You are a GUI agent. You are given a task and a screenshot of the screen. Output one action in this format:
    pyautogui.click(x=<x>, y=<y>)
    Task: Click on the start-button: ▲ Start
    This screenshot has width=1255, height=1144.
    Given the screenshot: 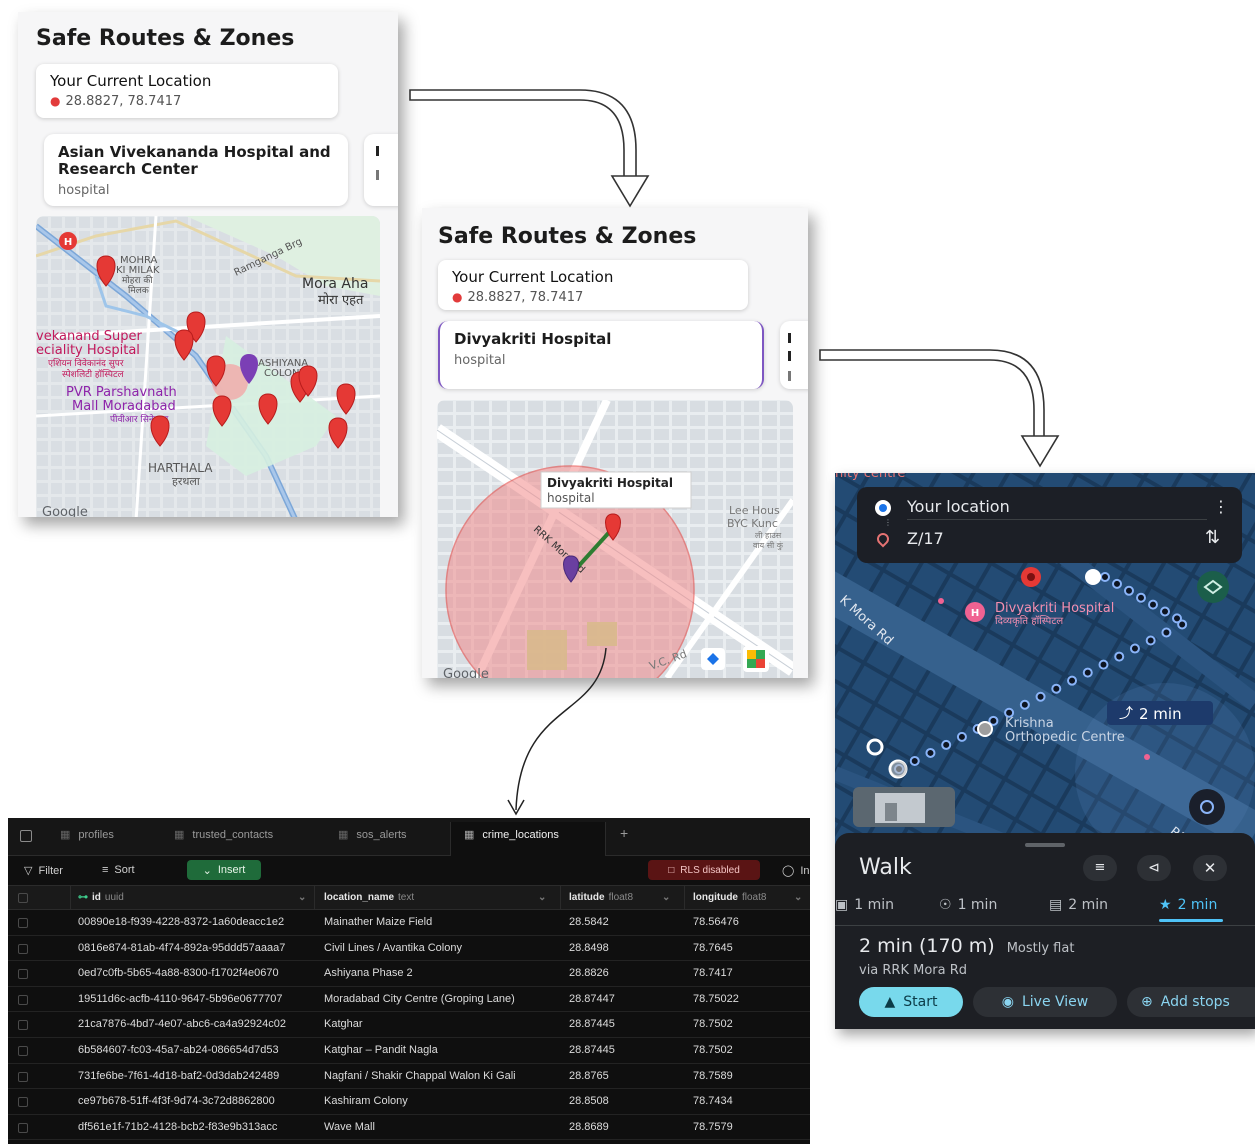 What is the action you would take?
    pyautogui.click(x=911, y=1002)
    